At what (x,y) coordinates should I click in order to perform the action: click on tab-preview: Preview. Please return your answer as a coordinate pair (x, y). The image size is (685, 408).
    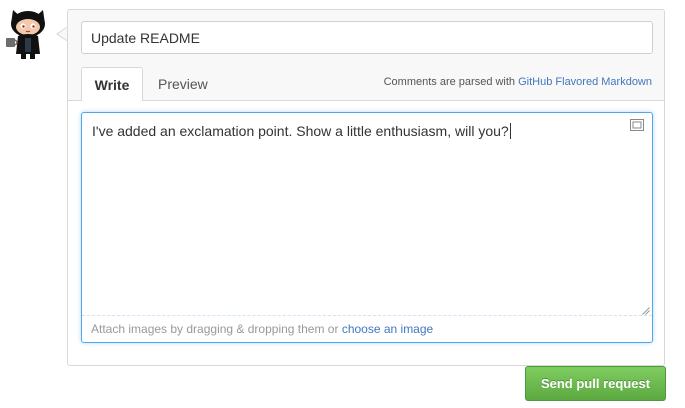
    Looking at the image, I should click on (183, 84).